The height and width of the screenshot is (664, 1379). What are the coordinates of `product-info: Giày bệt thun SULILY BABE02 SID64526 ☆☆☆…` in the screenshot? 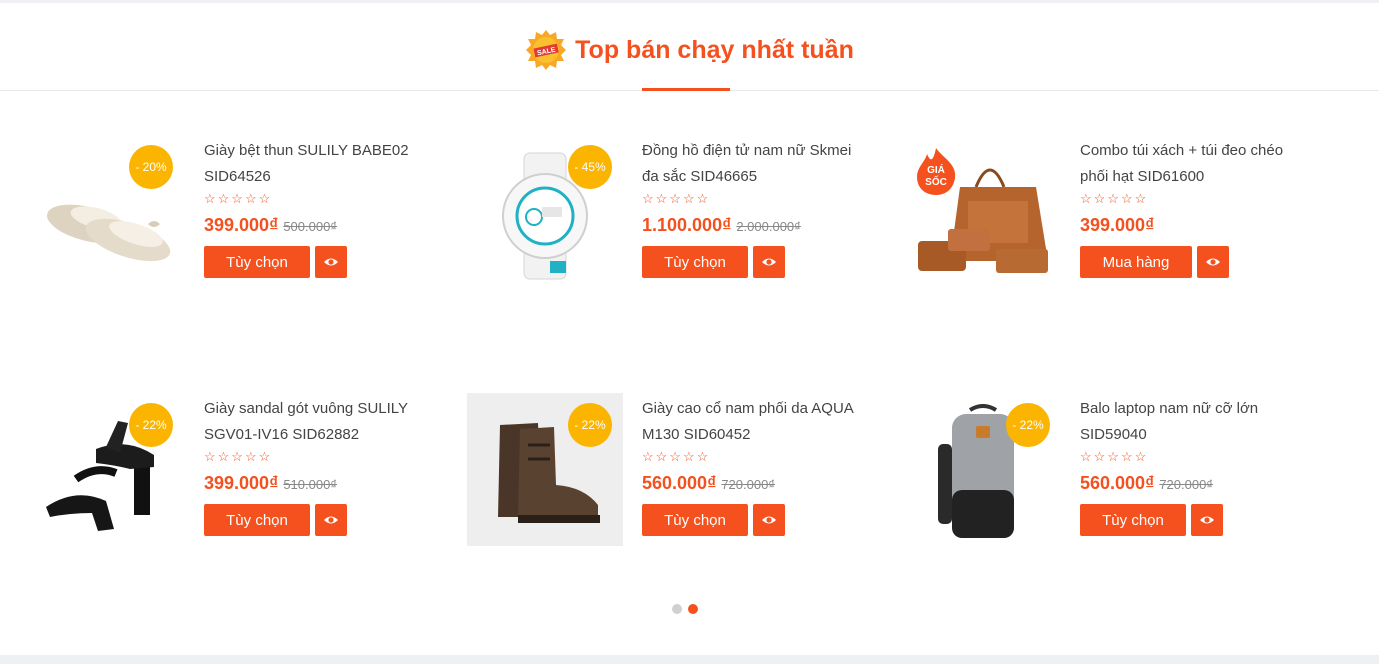 It's located at (319, 208).